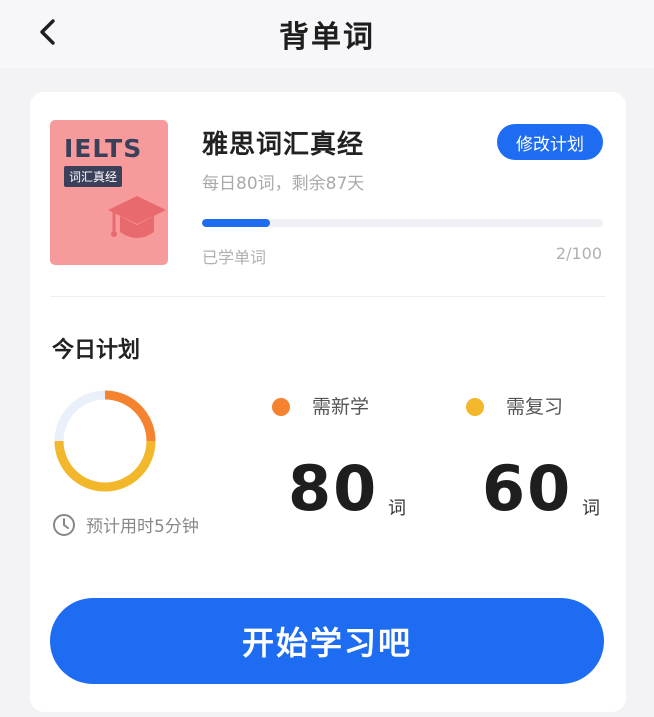 The image size is (654, 717). What do you see at coordinates (236, 223) in the screenshot?
I see `progress-bar-fill` at bounding box center [236, 223].